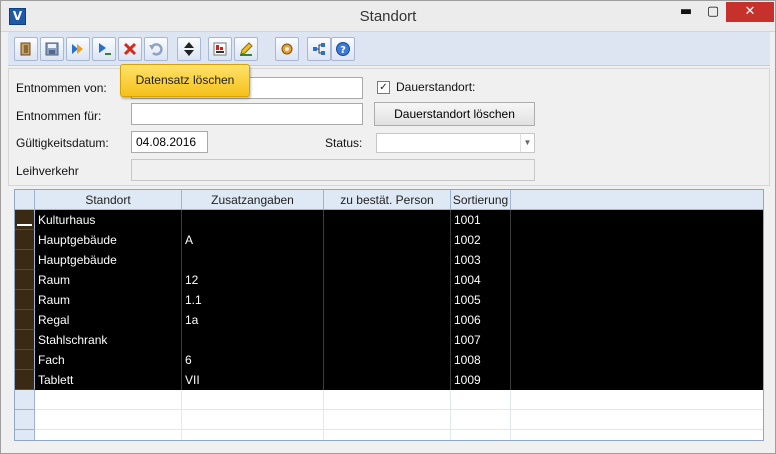 Image resolution: width=776 pixels, height=454 pixels. Describe the element at coordinates (220, 49) in the screenshot. I see `report-button` at that location.